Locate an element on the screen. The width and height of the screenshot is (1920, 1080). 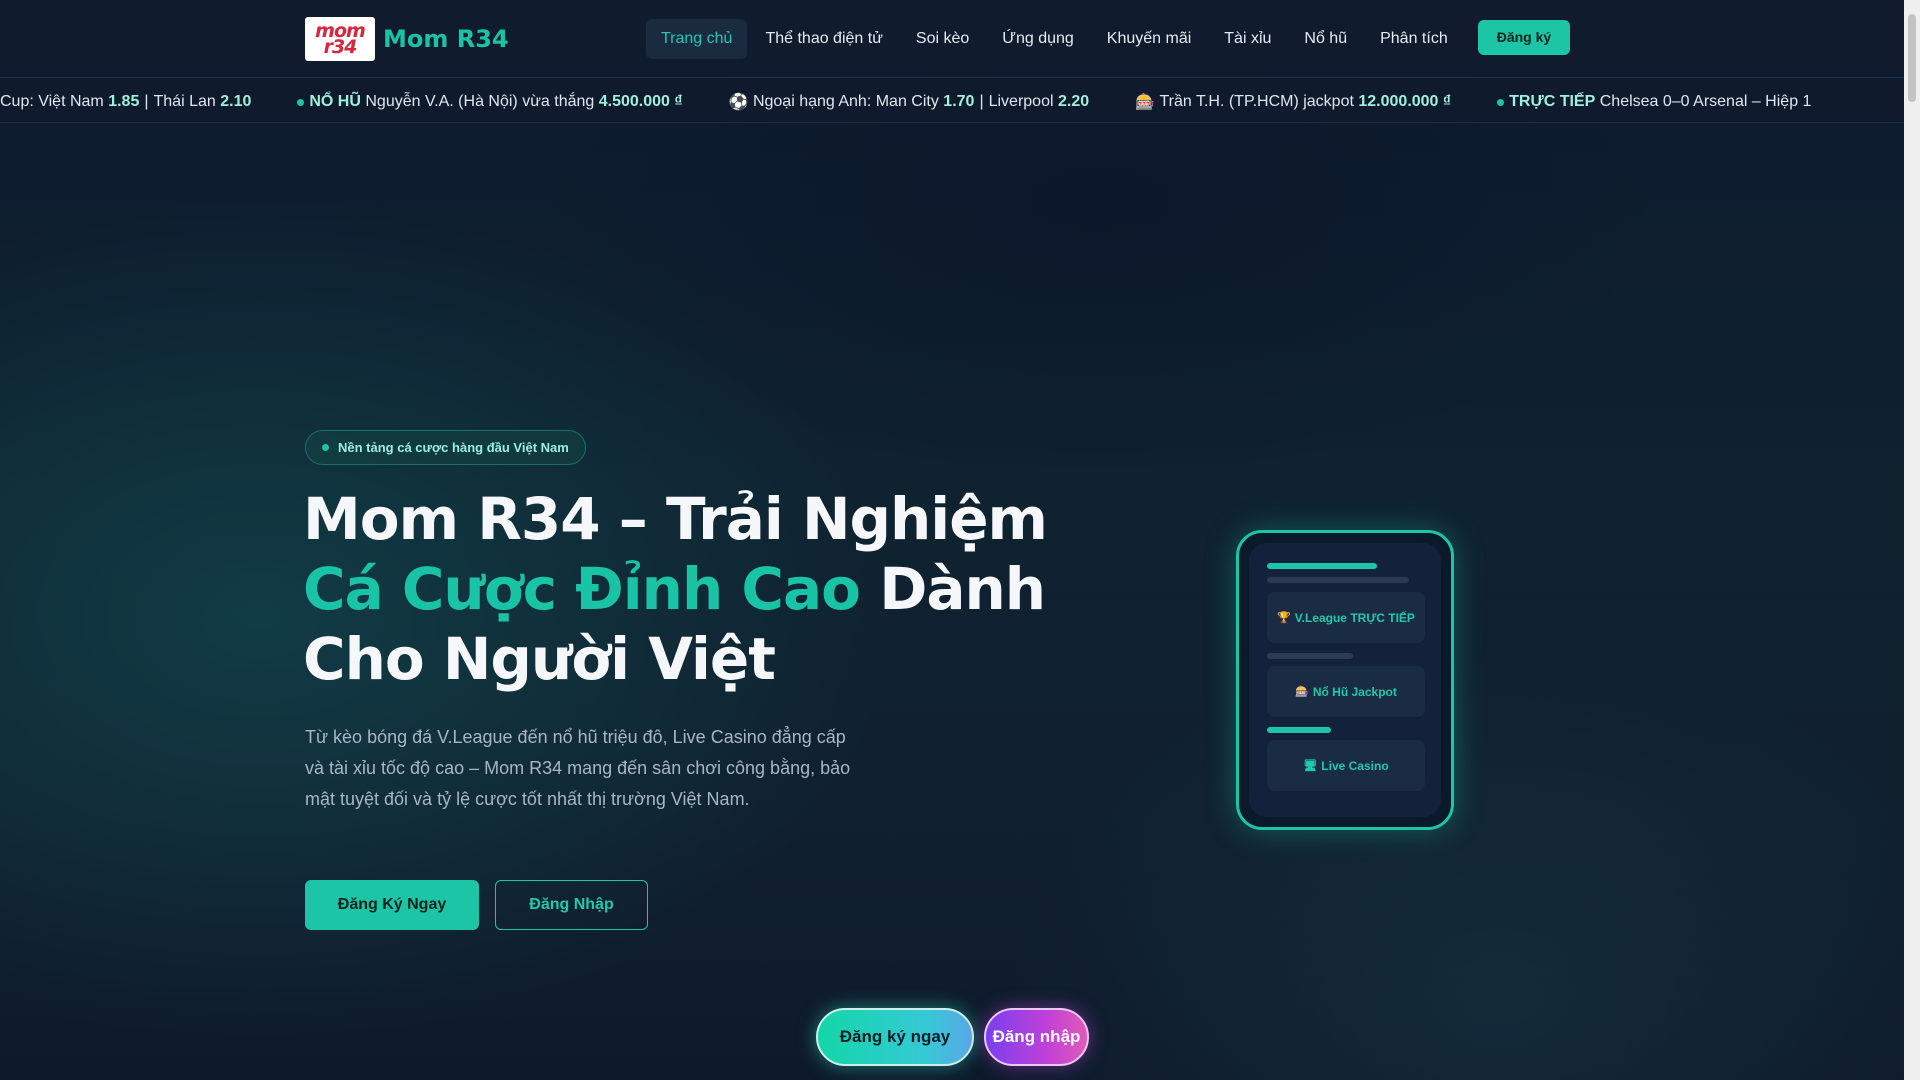
page-scrollbar is located at coordinates (1912, 540).